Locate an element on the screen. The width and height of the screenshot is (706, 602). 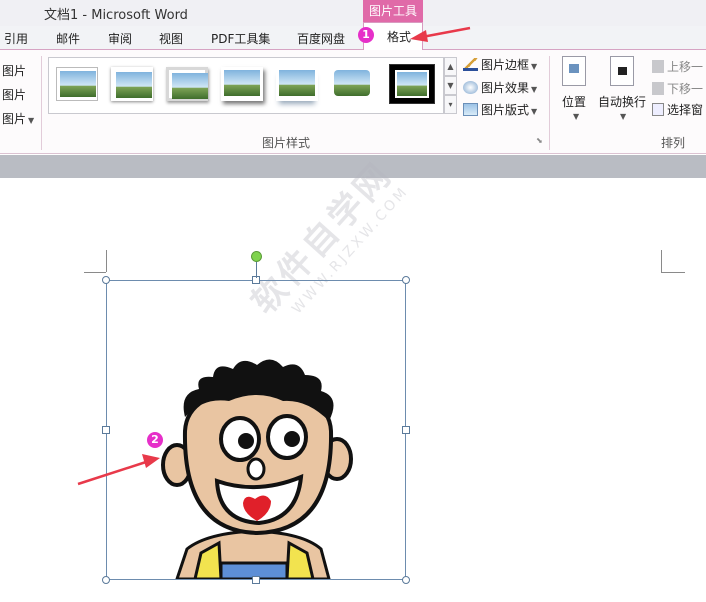
bring-forward-icon is located at coordinates (658, 66).